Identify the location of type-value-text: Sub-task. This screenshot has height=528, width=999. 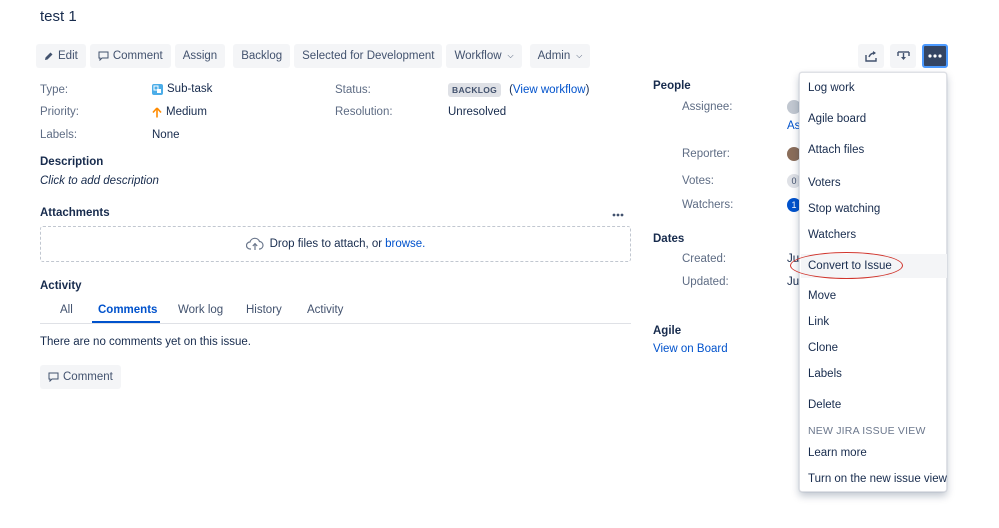
(189, 89).